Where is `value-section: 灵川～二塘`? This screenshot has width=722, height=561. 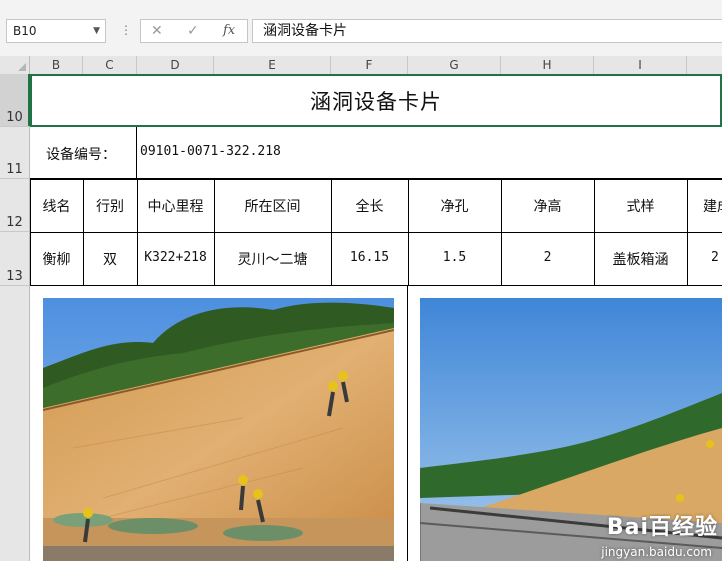
value-section: 灵川～二塘 is located at coordinates (272, 259).